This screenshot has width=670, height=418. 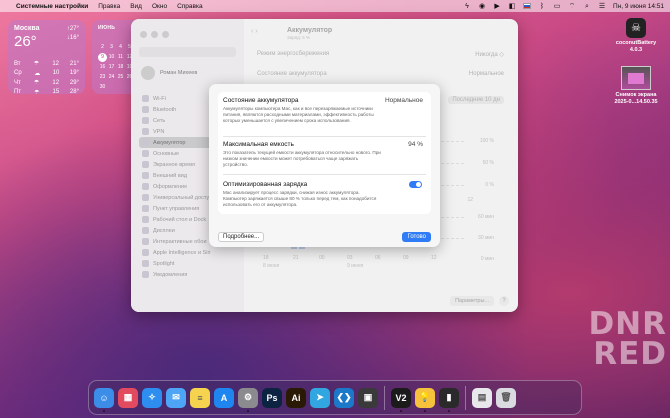 What do you see at coordinates (296, 397) in the screenshot?
I see `illustrator-icon: Ai` at bounding box center [296, 397].